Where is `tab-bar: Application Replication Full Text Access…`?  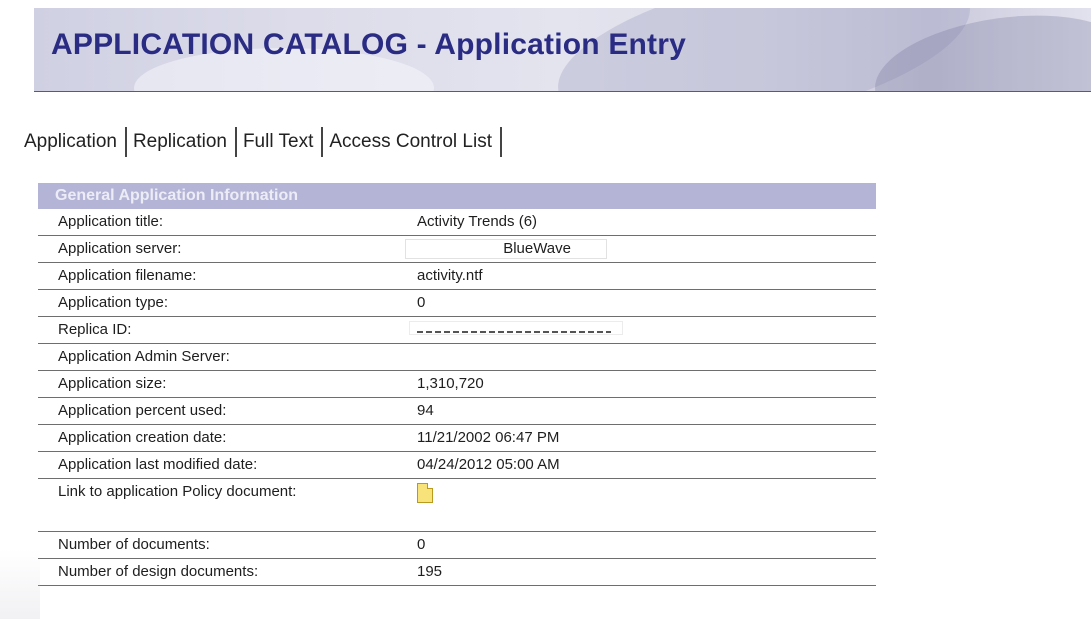 tab-bar: Application Replication Full Text Access… is located at coordinates (263, 142).